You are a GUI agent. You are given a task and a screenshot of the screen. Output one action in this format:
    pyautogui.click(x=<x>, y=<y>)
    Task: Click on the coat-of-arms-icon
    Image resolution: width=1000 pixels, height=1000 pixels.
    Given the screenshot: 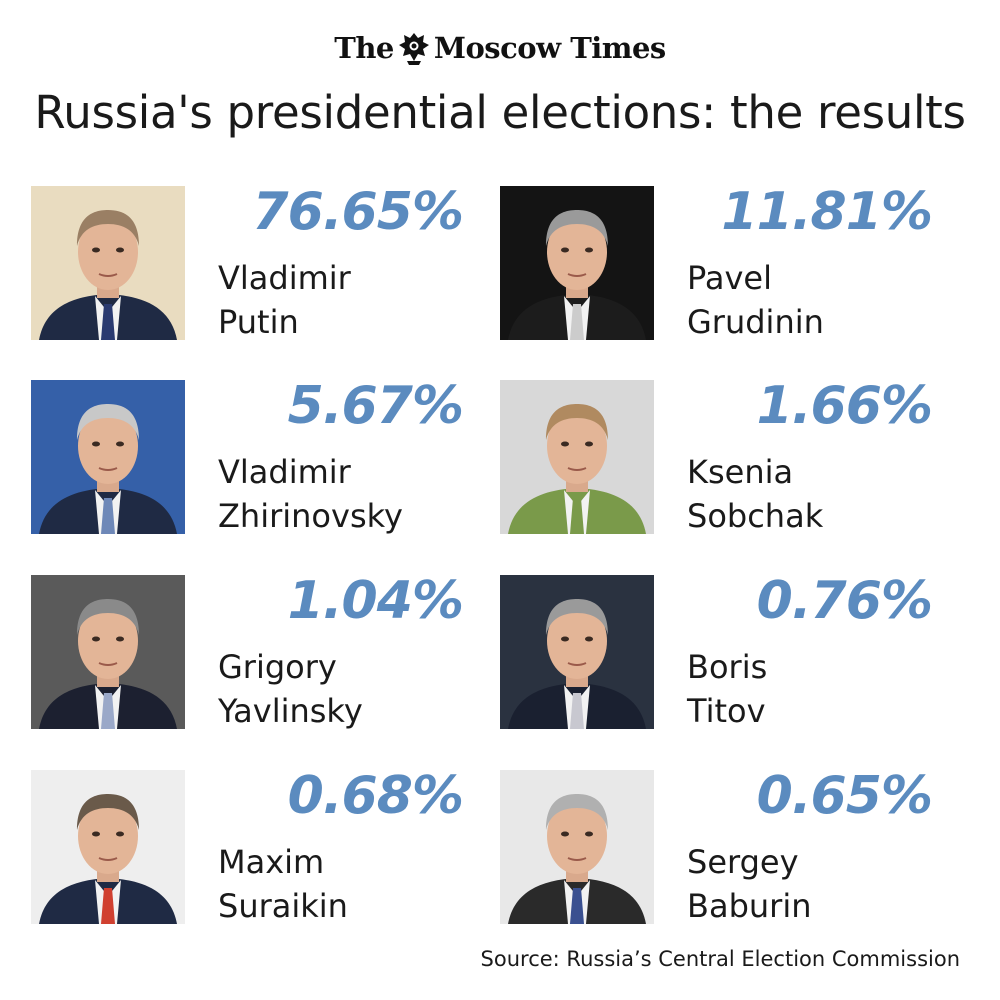 What is the action you would take?
    pyautogui.click(x=413, y=49)
    